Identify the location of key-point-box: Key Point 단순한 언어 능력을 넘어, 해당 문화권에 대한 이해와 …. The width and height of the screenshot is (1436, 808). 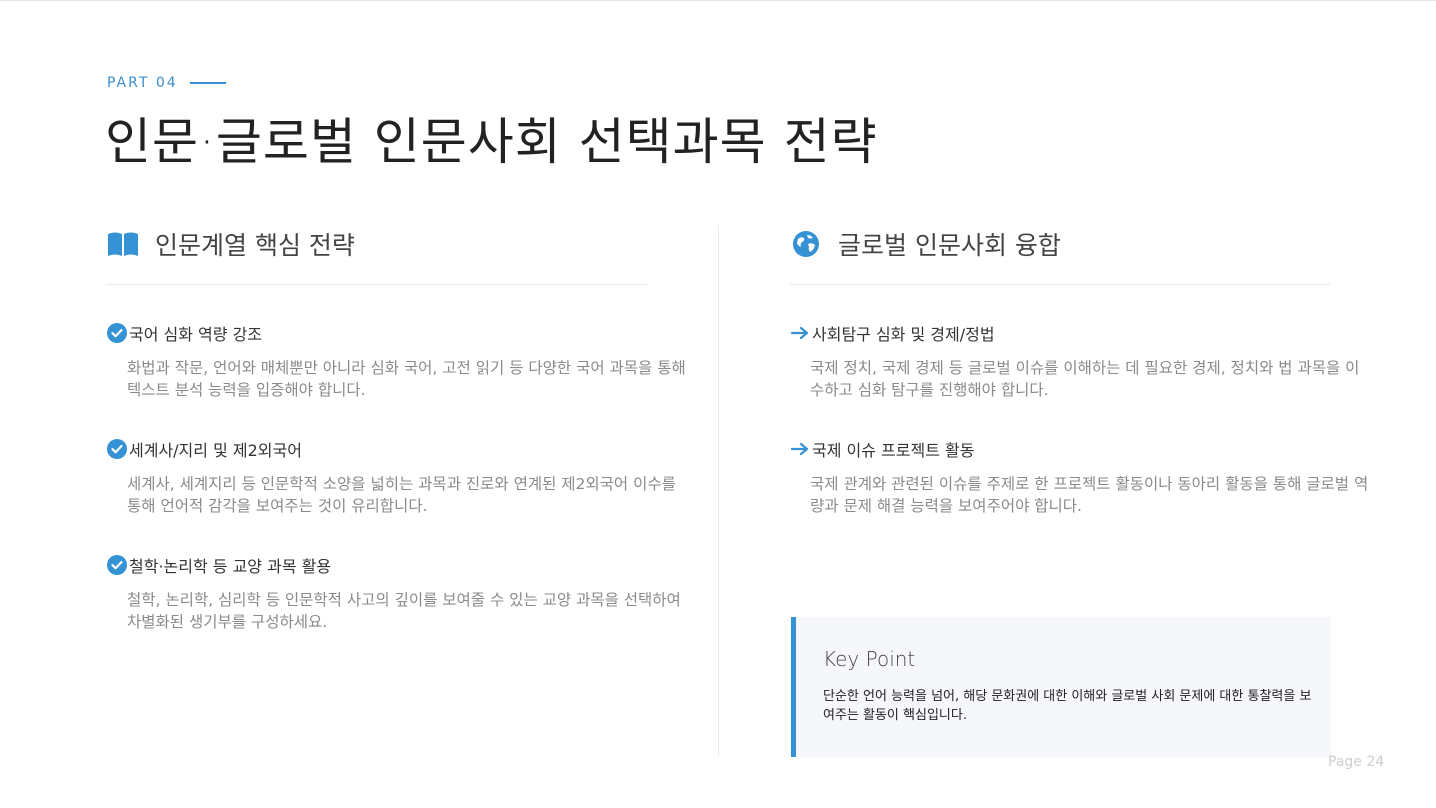
(1061, 687).